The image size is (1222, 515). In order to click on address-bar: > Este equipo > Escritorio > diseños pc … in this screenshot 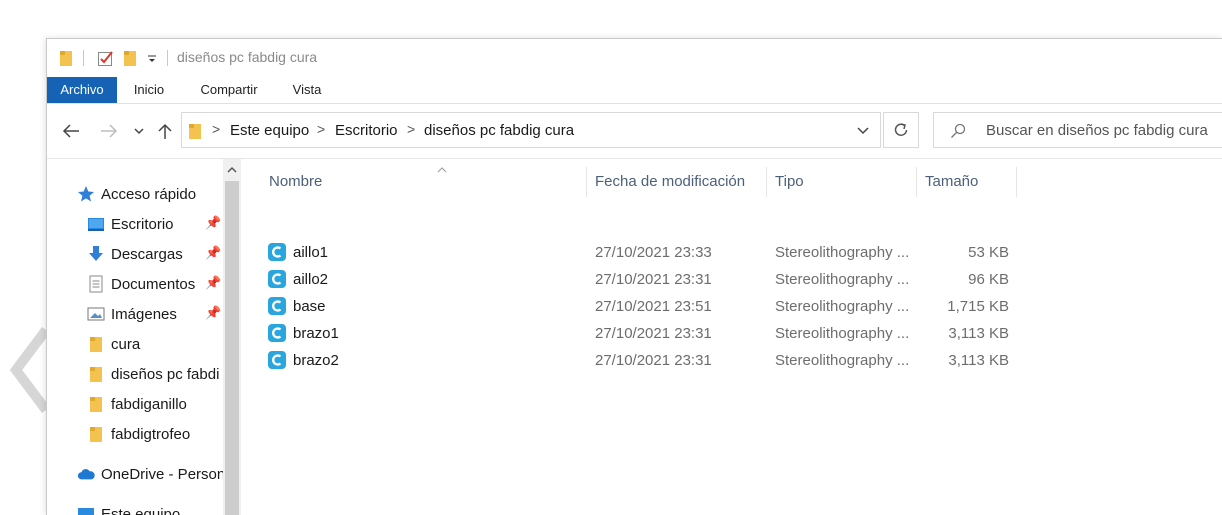, I will do `click(531, 130)`.